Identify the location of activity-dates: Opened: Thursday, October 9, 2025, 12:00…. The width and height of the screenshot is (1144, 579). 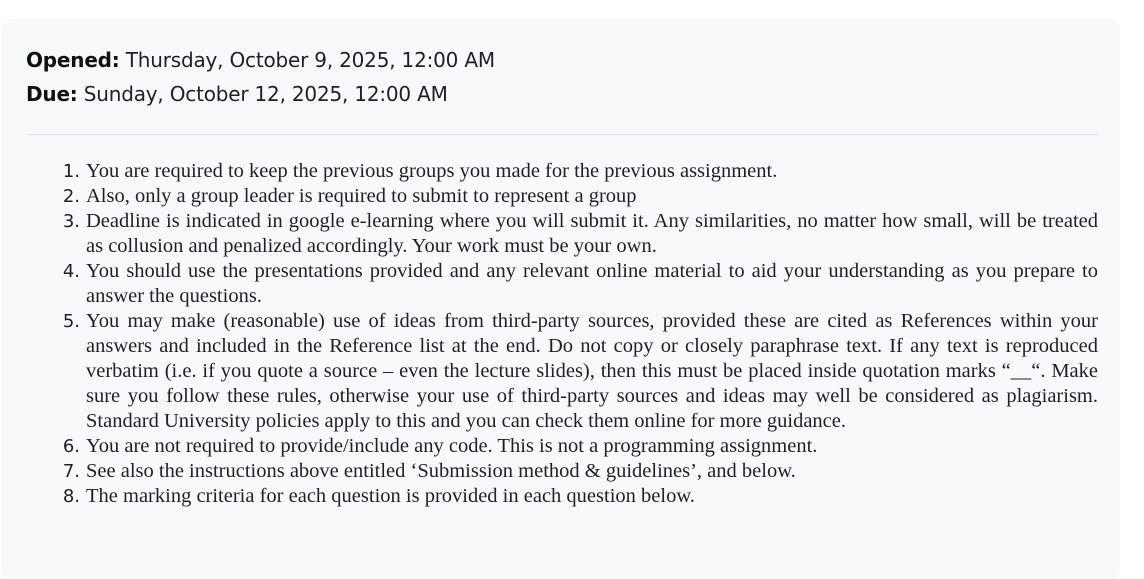
(260, 77).